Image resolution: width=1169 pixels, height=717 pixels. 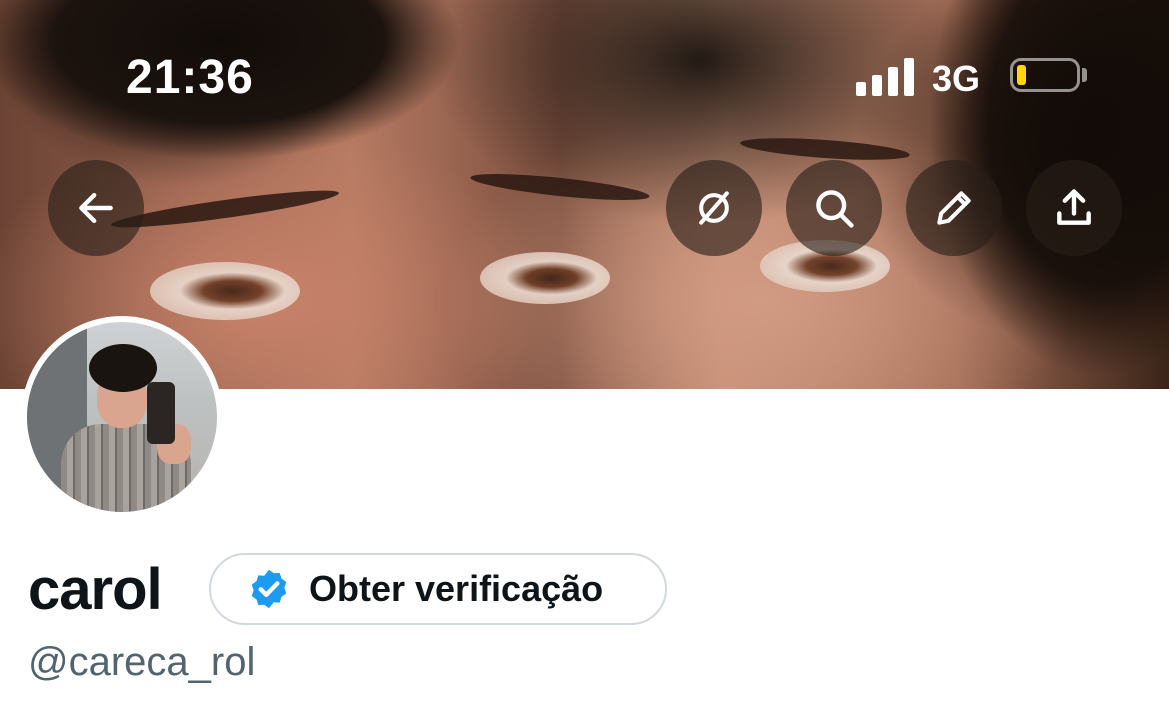 I want to click on avatar-photo, so click(x=122, y=417).